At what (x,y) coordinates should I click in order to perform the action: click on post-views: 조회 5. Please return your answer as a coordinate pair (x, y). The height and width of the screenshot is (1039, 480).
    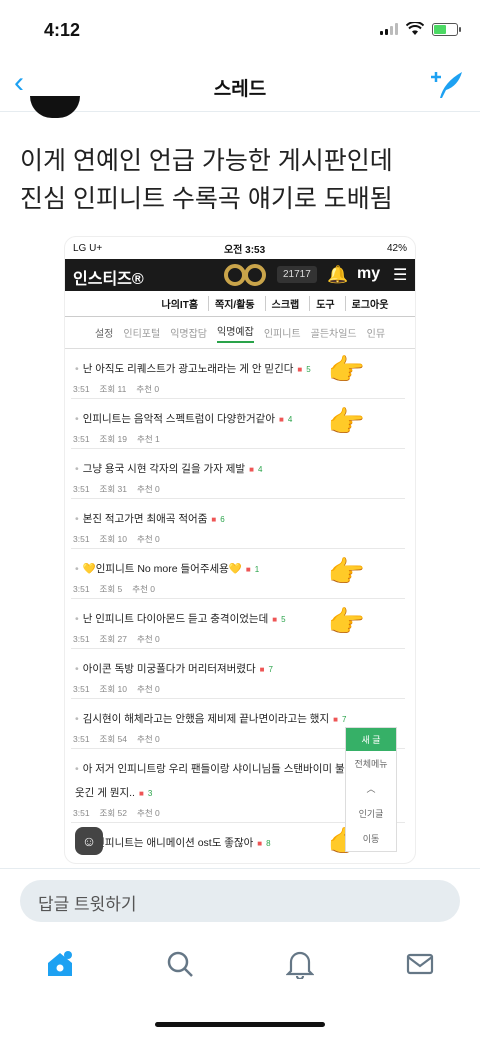
    Looking at the image, I should click on (111, 589).